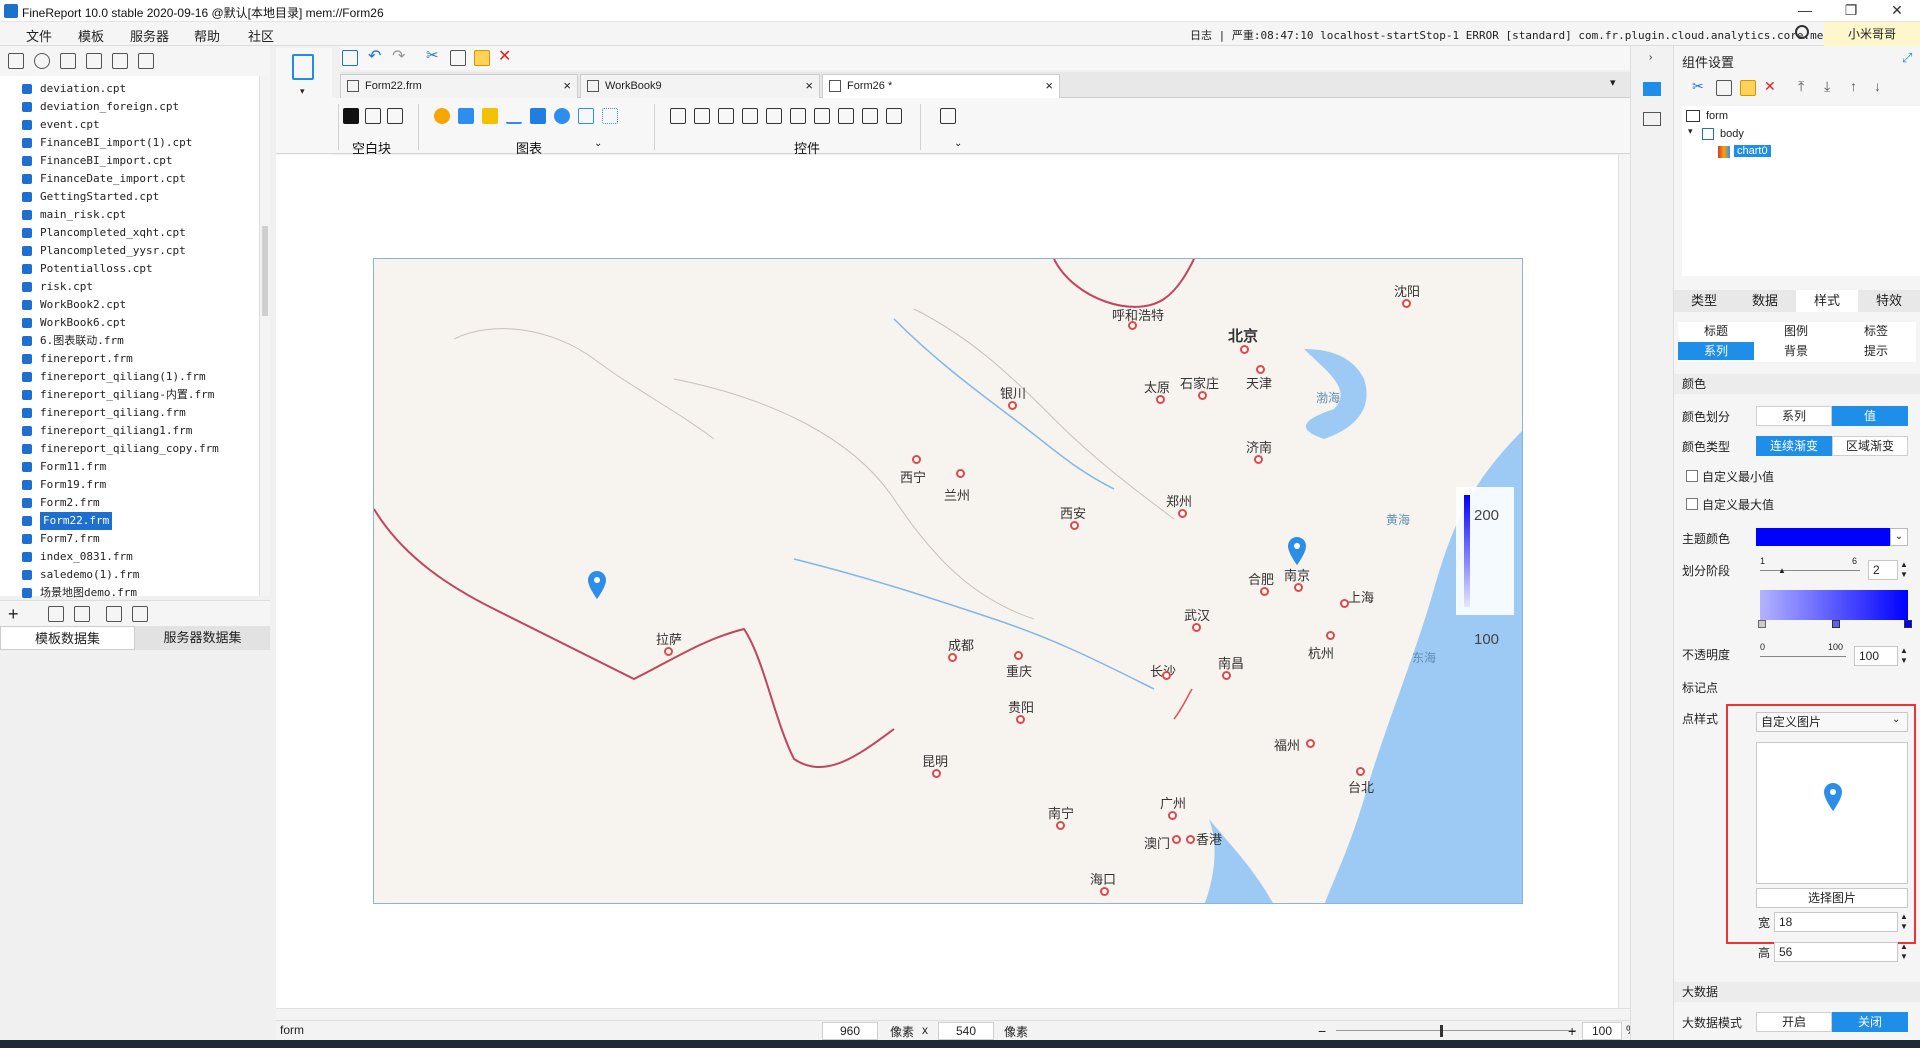 This screenshot has width=1920, height=1048. Describe the element at coordinates (562, 116) in the screenshot. I see `gauge-chart-icon` at that location.